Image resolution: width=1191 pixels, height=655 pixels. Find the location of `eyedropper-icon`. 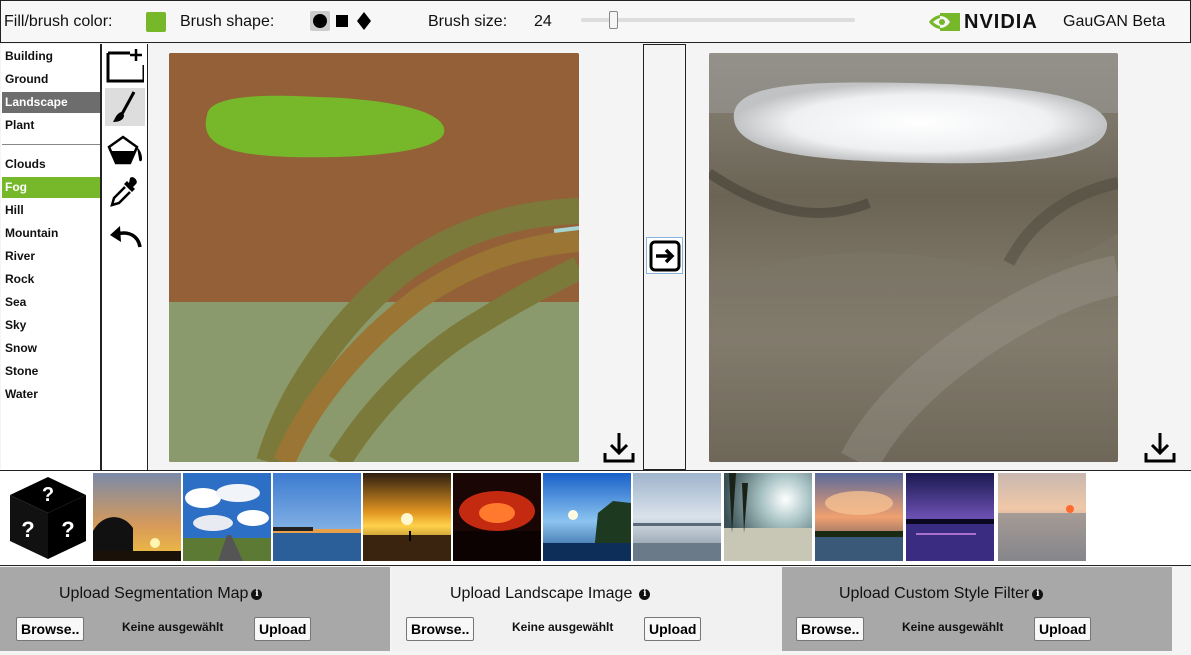

eyedropper-icon is located at coordinates (123, 192).